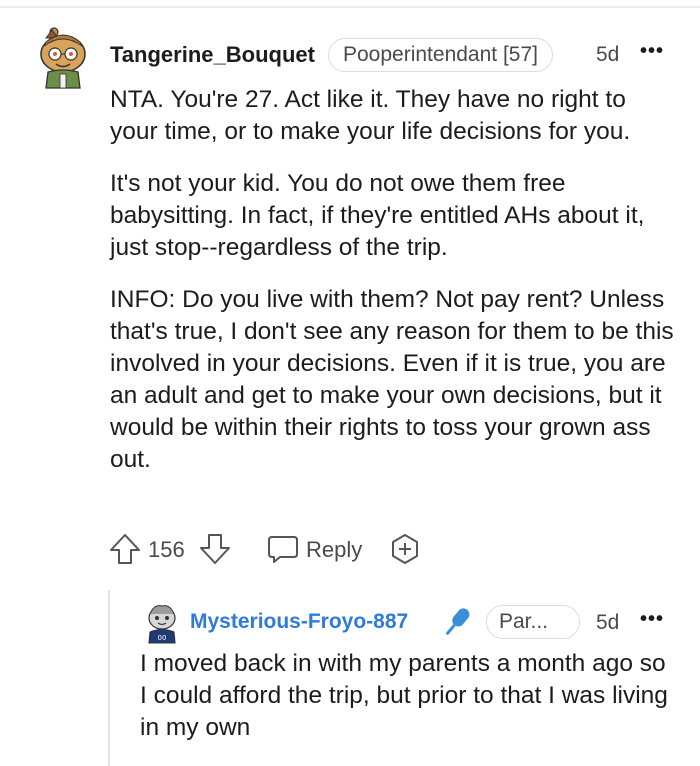 This screenshot has height=766, width=700. What do you see at coordinates (166, 549) in the screenshot?
I see `vote-score: 156` at bounding box center [166, 549].